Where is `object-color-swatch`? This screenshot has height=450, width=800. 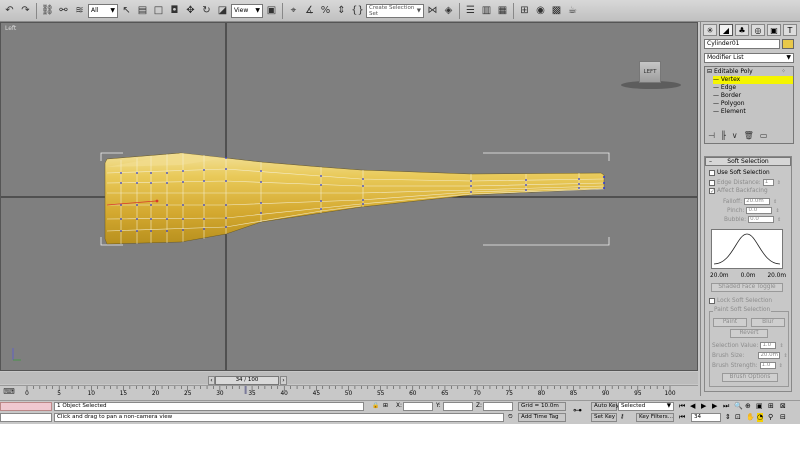
object-color-swatch is located at coordinates (788, 44).